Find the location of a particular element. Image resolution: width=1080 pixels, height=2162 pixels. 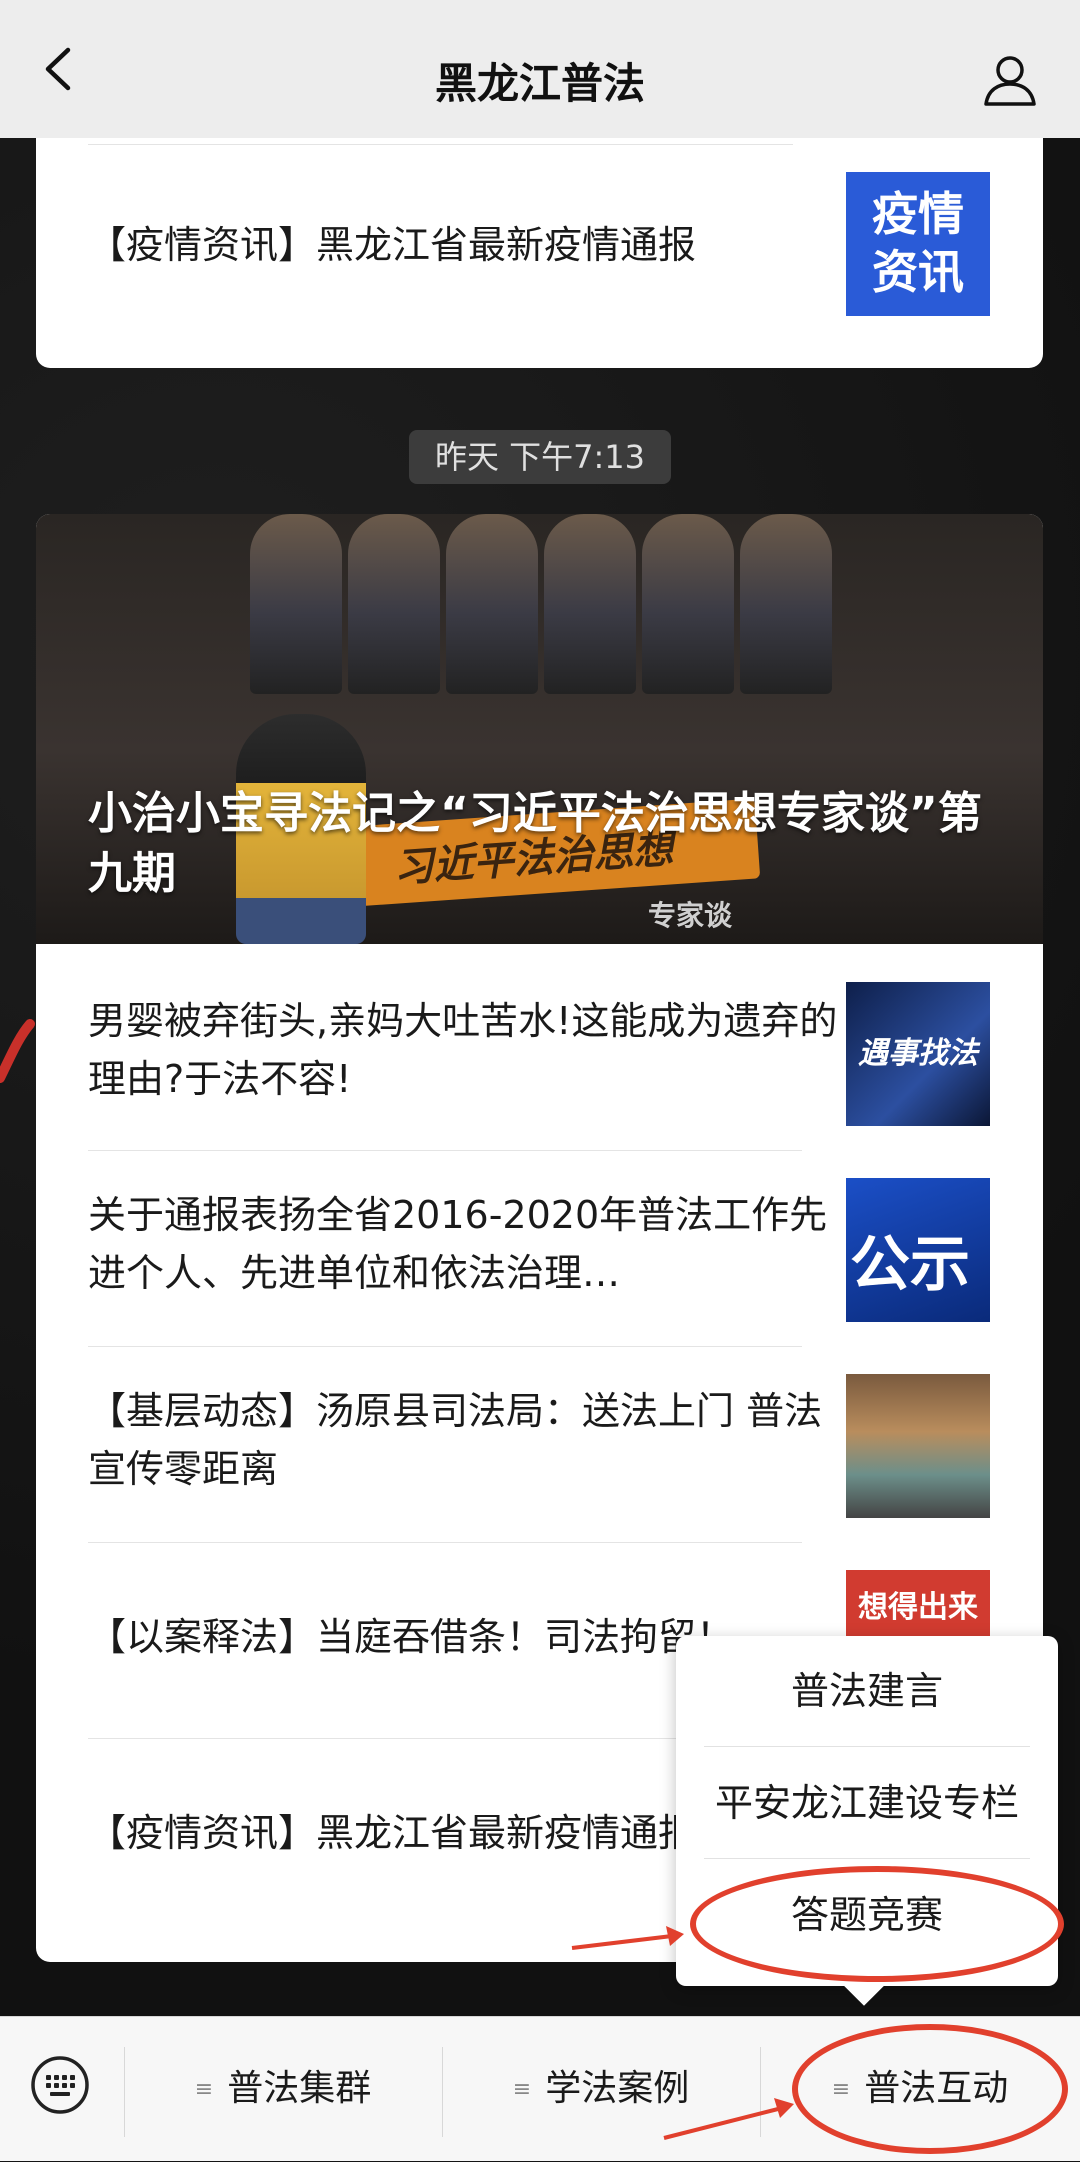

article-card-previous: 【疫情资讯】黑龙江省最新疫情通报 疫情 资讯 is located at coordinates (539, 234).